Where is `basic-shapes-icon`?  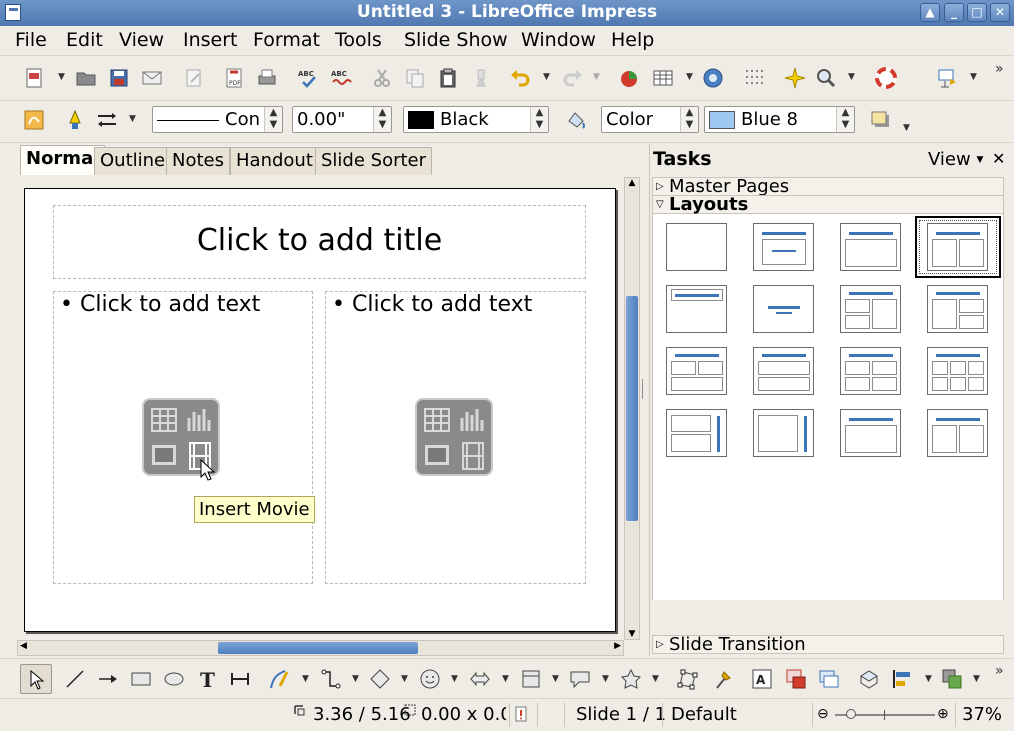
basic-shapes-icon is located at coordinates (380, 679).